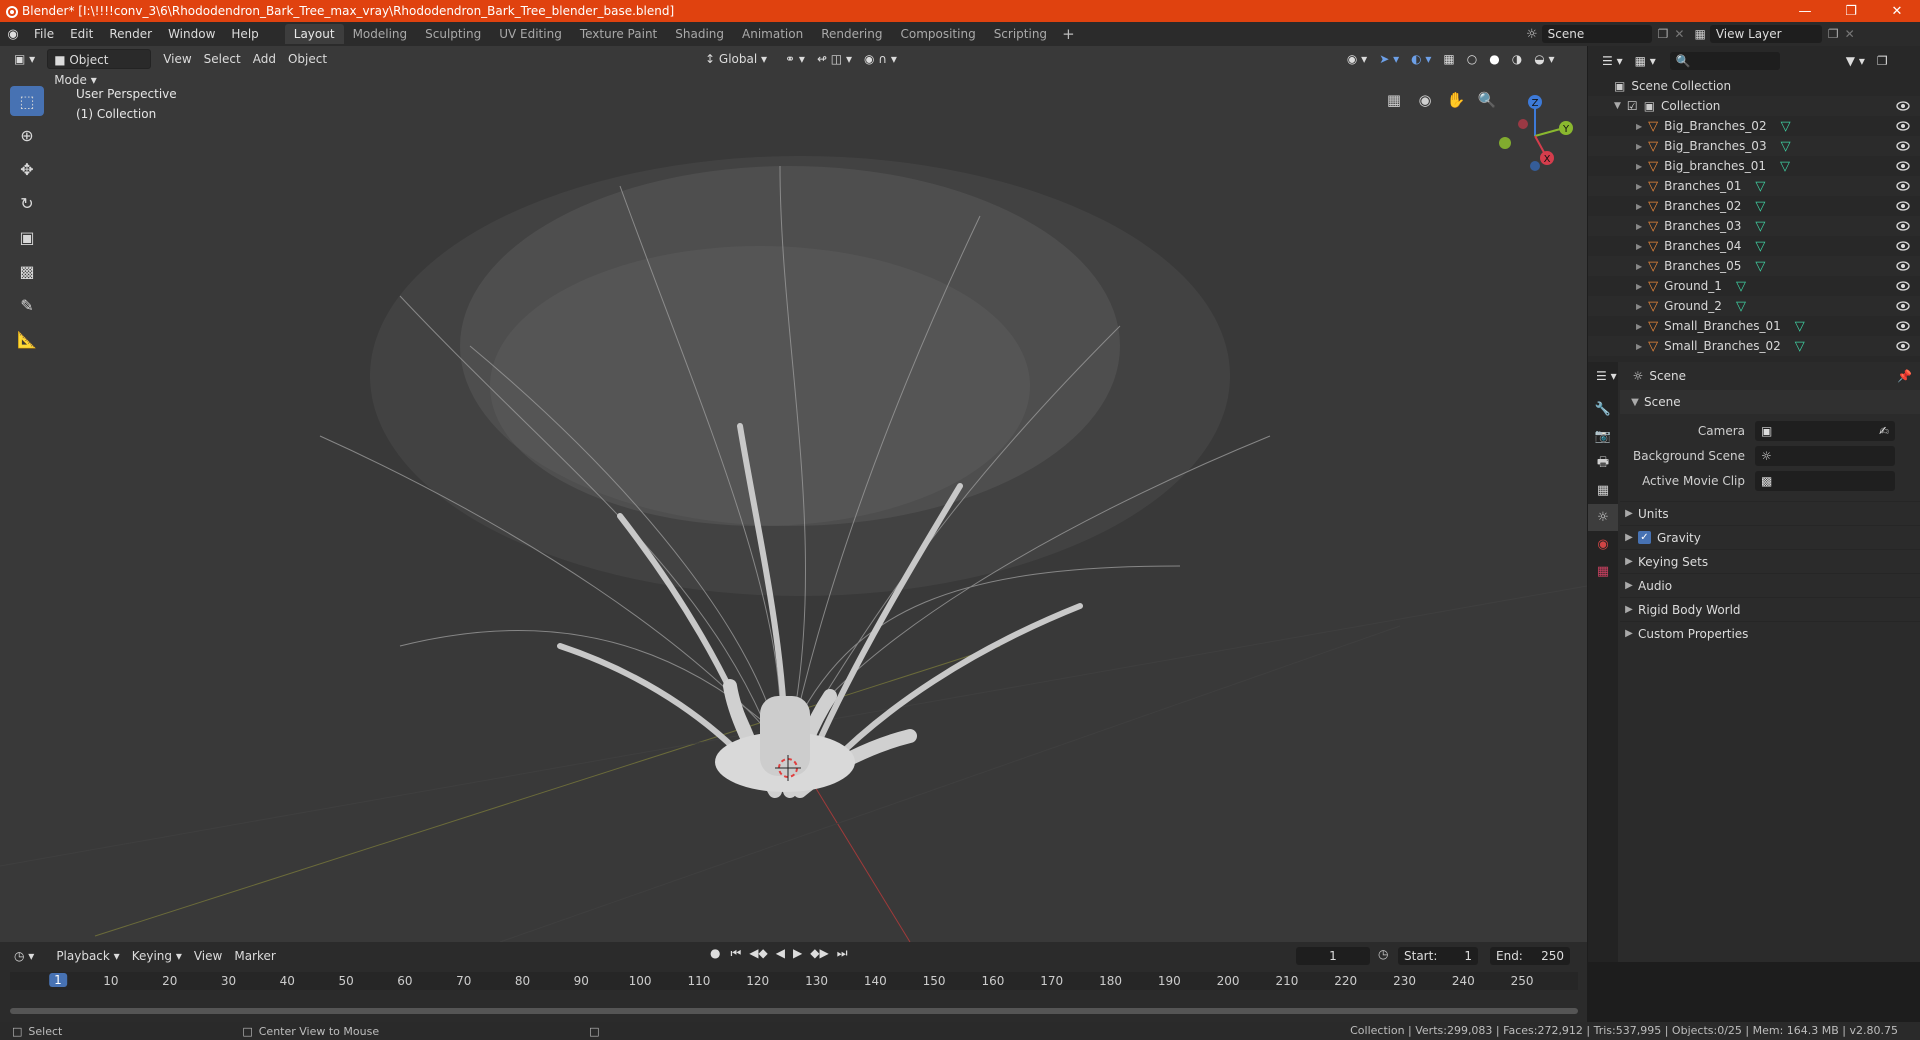 This screenshot has width=1920, height=1040. What do you see at coordinates (1425, 100) in the screenshot?
I see `camera-view-icon: ◉` at bounding box center [1425, 100].